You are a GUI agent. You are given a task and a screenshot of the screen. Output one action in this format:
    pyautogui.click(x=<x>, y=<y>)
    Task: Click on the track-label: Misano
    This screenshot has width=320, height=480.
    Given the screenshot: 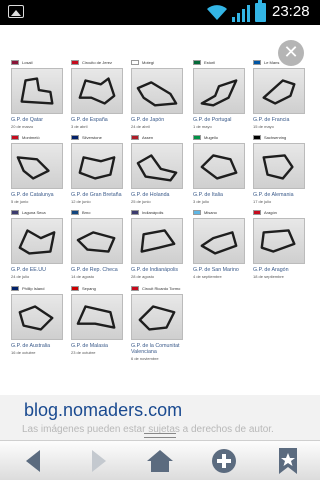 What is the action you would take?
    pyautogui.click(x=222, y=213)
    